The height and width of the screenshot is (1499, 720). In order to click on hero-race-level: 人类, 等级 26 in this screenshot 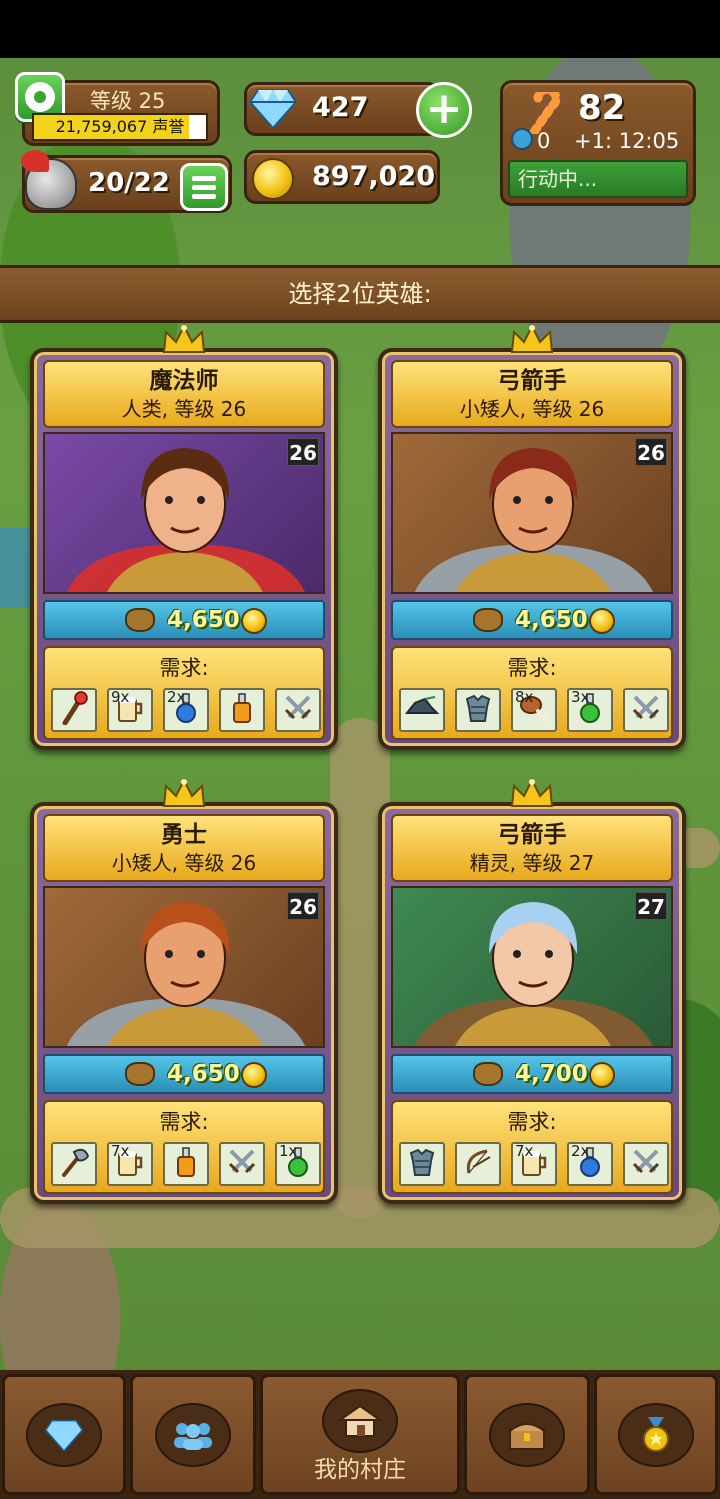, I will do `click(184, 409)`.